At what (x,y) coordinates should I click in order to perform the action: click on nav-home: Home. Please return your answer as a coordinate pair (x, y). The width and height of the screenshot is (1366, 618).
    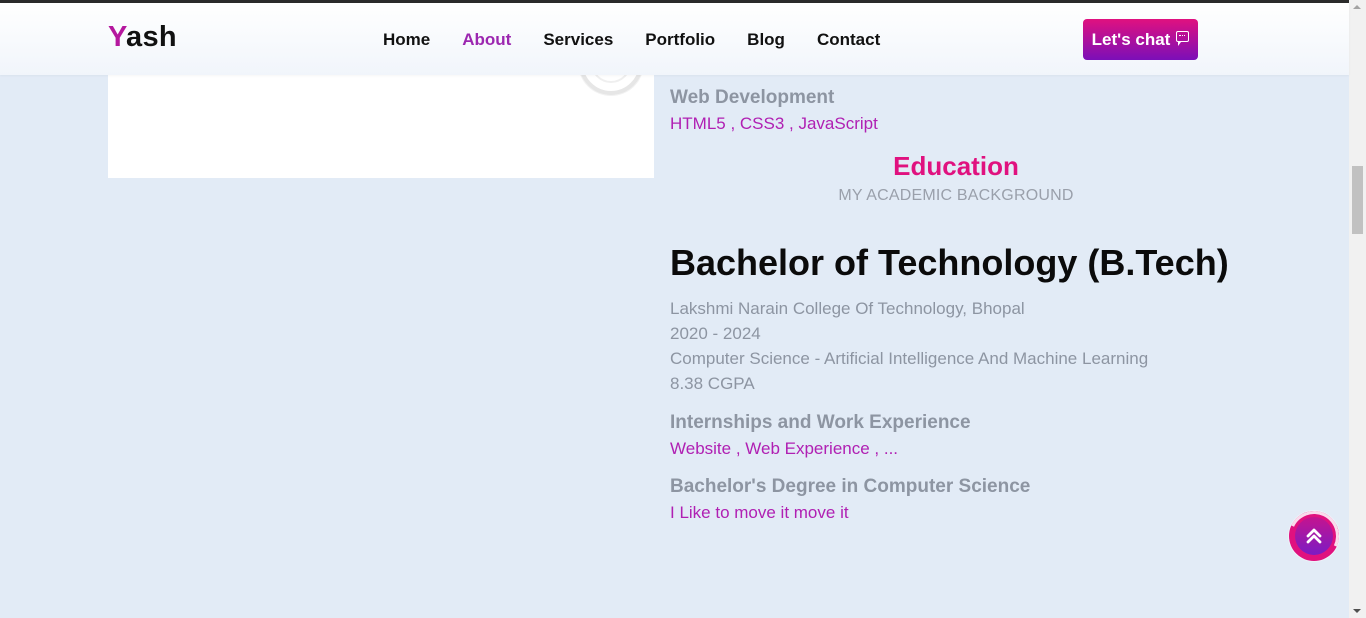
    Looking at the image, I should click on (406, 40).